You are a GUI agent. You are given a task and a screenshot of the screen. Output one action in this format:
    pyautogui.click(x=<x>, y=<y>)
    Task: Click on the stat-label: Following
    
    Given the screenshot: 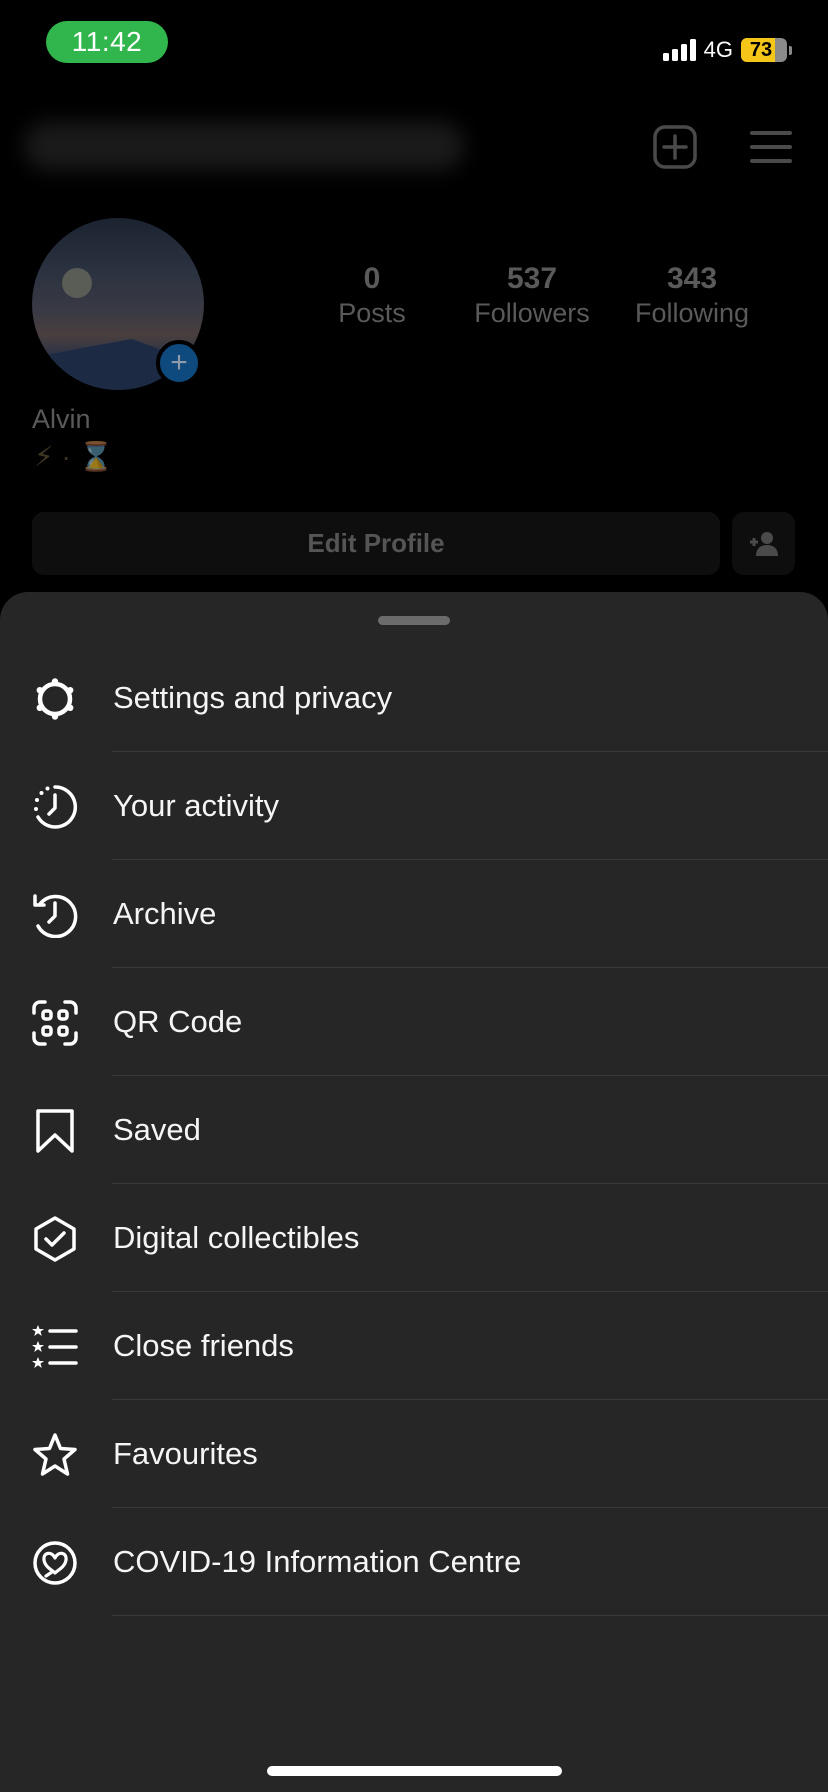 What is the action you would take?
    pyautogui.click(x=692, y=313)
    